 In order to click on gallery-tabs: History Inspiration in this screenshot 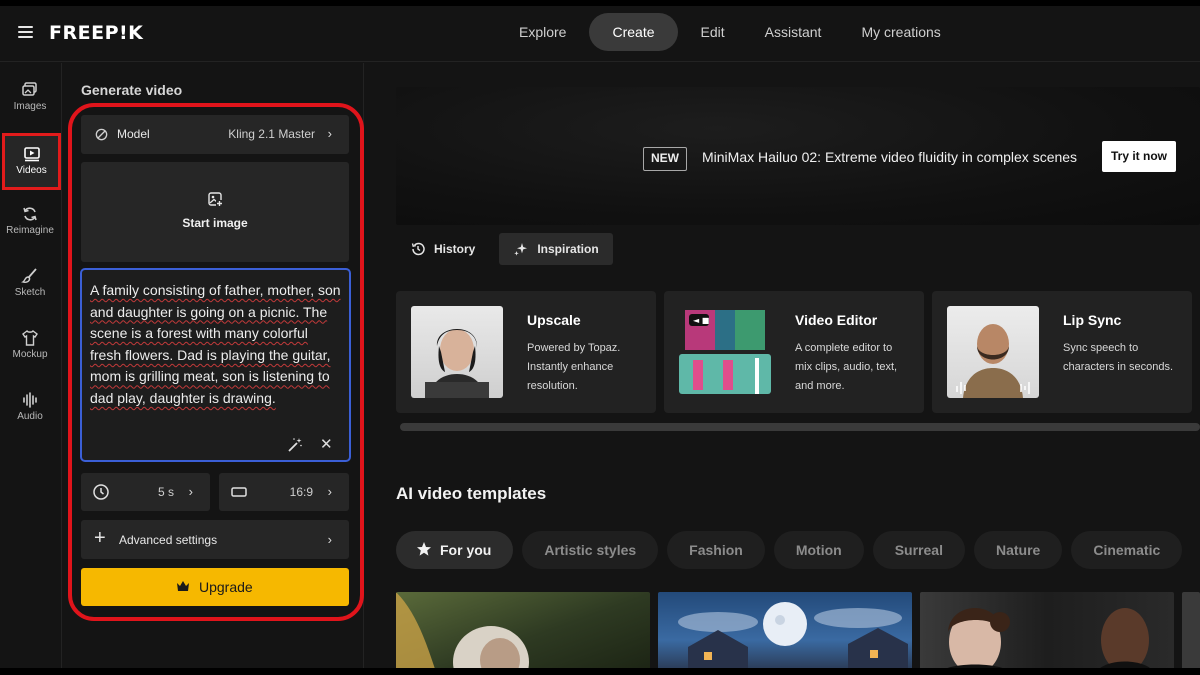, I will do `click(509, 249)`.